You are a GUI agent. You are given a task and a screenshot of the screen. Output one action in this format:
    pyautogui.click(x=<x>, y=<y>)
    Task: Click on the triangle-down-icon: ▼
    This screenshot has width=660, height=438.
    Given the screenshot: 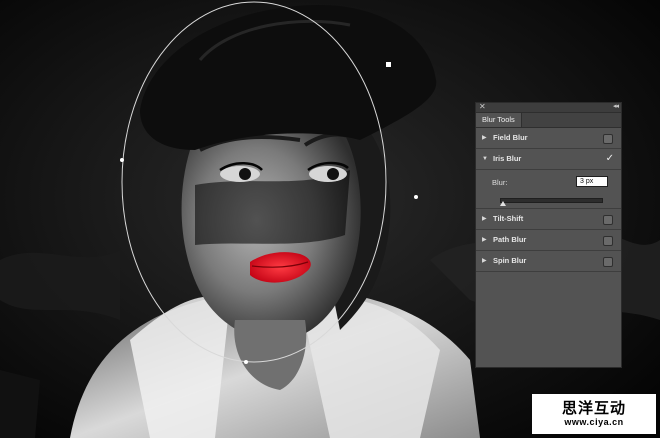 What is the action you would take?
    pyautogui.click(x=485, y=159)
    